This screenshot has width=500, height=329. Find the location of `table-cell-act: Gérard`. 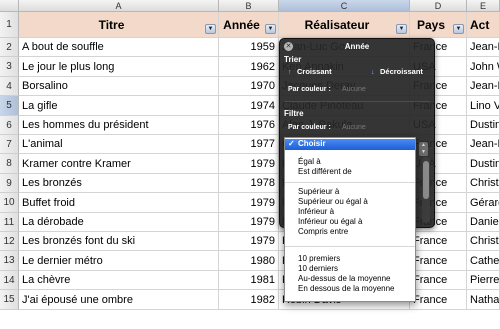

table-cell-act: Gérard is located at coordinates (483, 203).